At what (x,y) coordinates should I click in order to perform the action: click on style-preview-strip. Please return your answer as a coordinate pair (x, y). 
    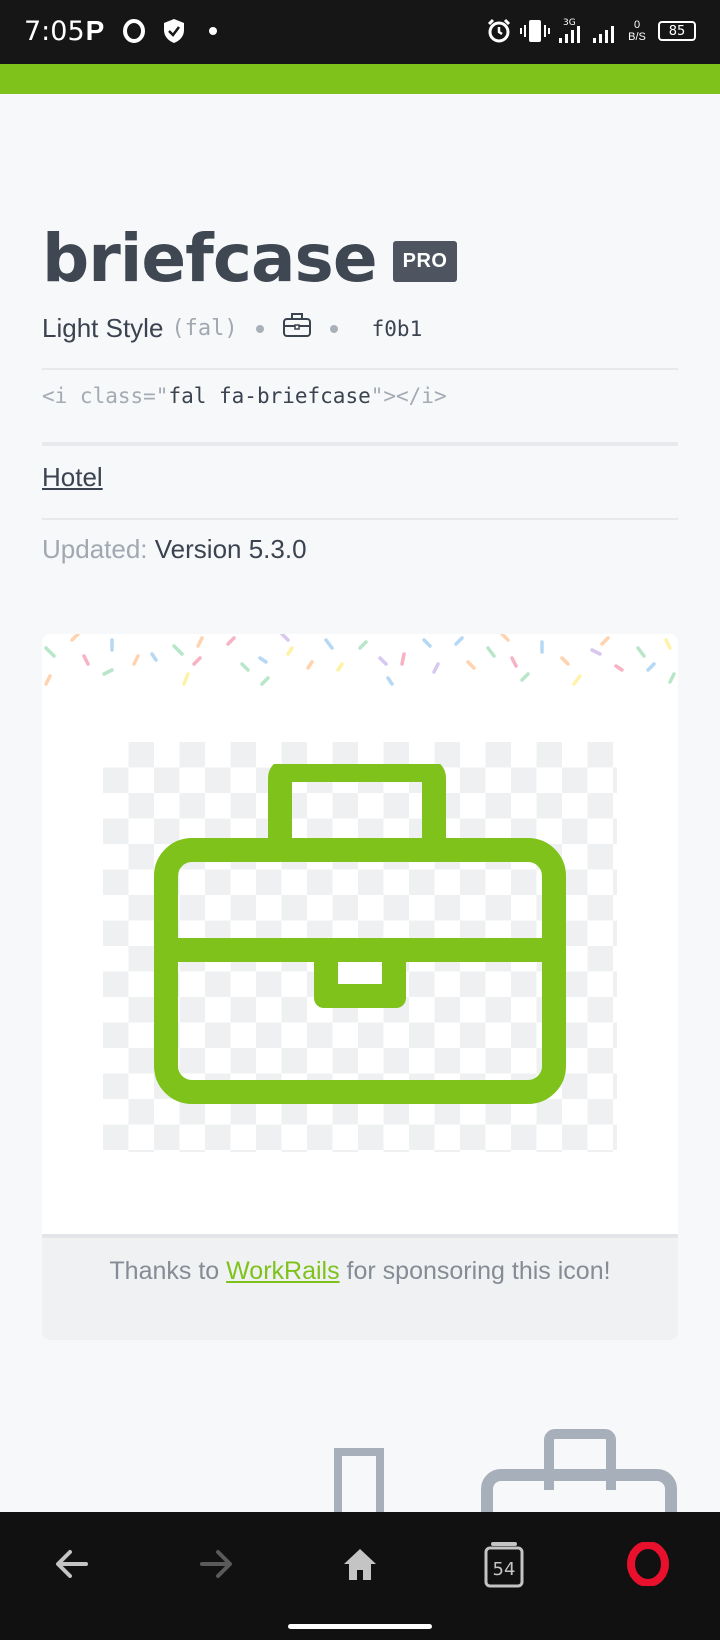
    Looking at the image, I should click on (505, 1470).